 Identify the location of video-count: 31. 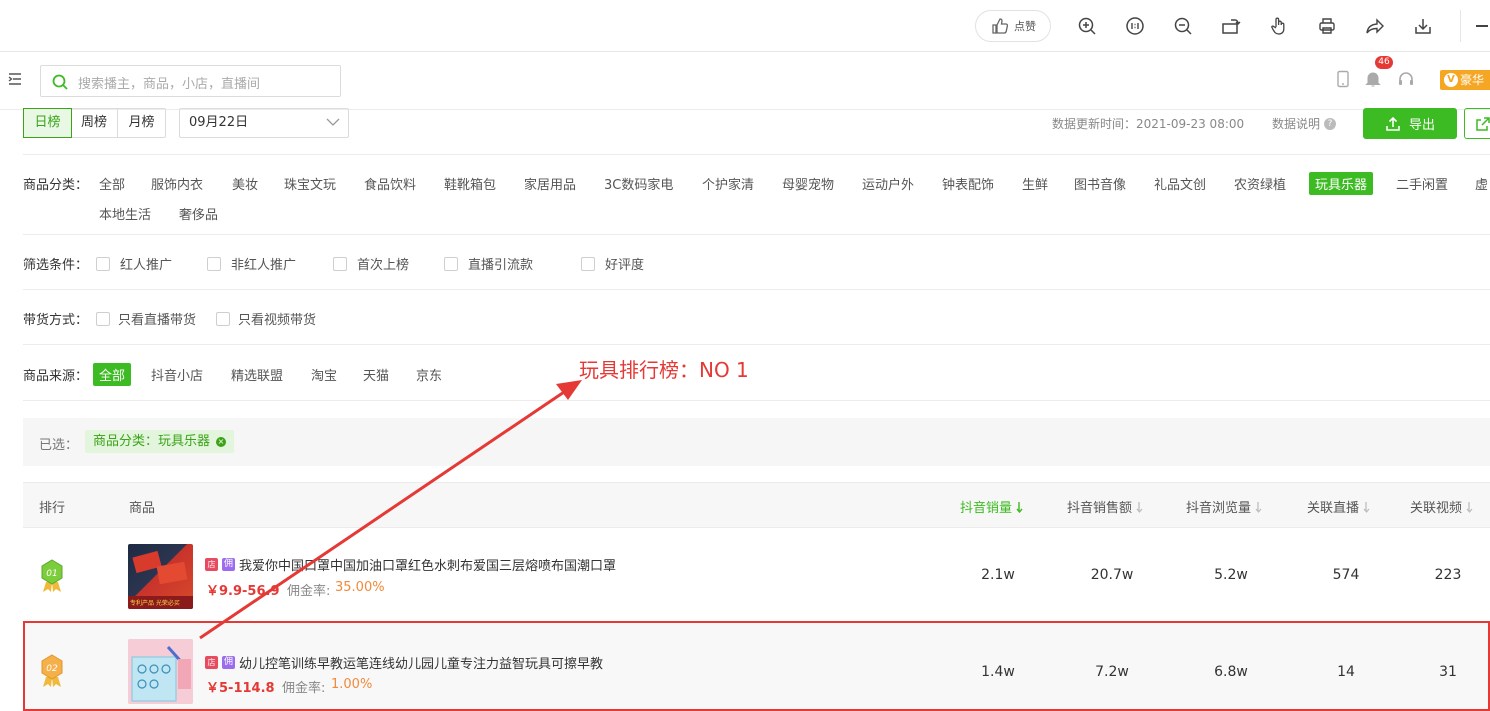
(1448, 672).